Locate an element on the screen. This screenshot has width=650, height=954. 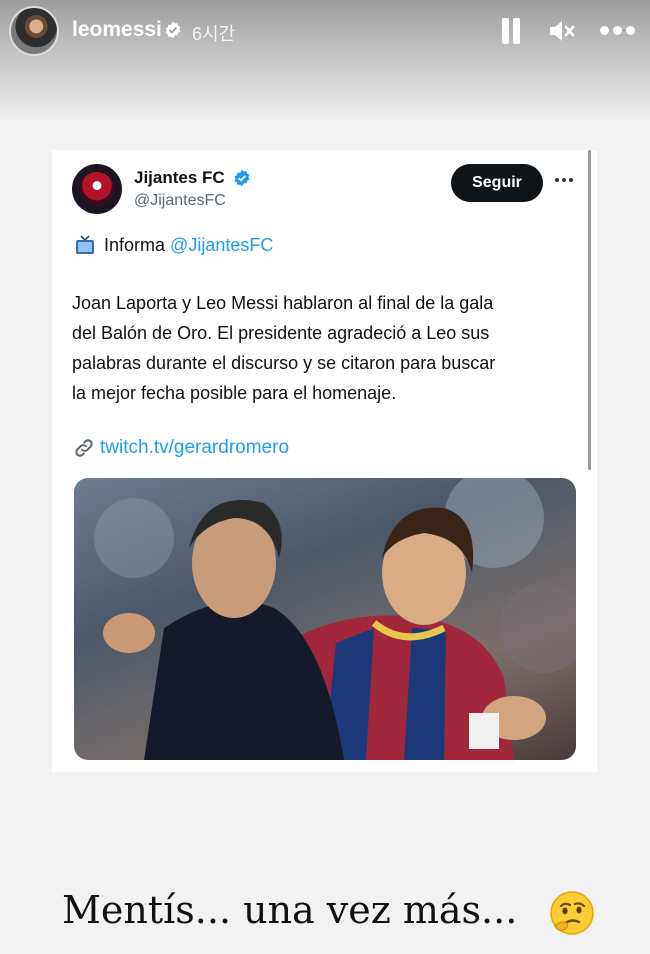
tweet-more-button is located at coordinates (564, 180).